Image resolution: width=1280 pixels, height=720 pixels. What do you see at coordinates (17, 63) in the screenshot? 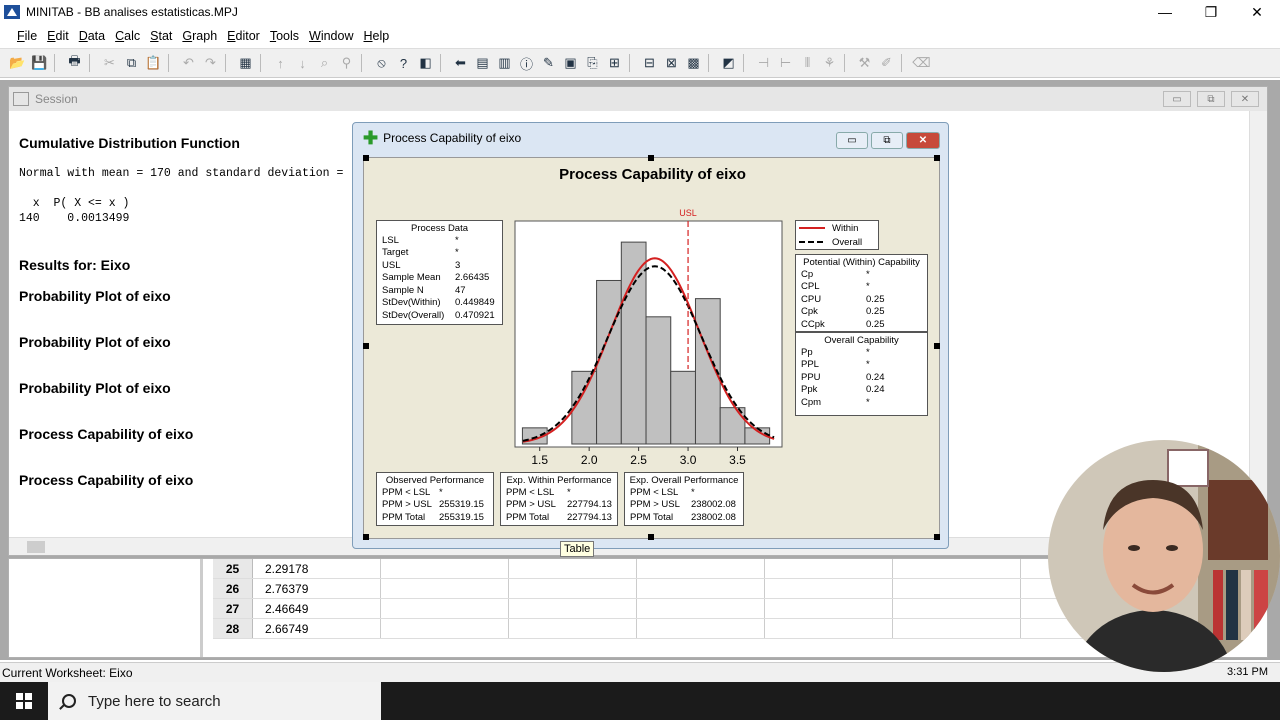
I see `open-icon: 📂` at bounding box center [17, 63].